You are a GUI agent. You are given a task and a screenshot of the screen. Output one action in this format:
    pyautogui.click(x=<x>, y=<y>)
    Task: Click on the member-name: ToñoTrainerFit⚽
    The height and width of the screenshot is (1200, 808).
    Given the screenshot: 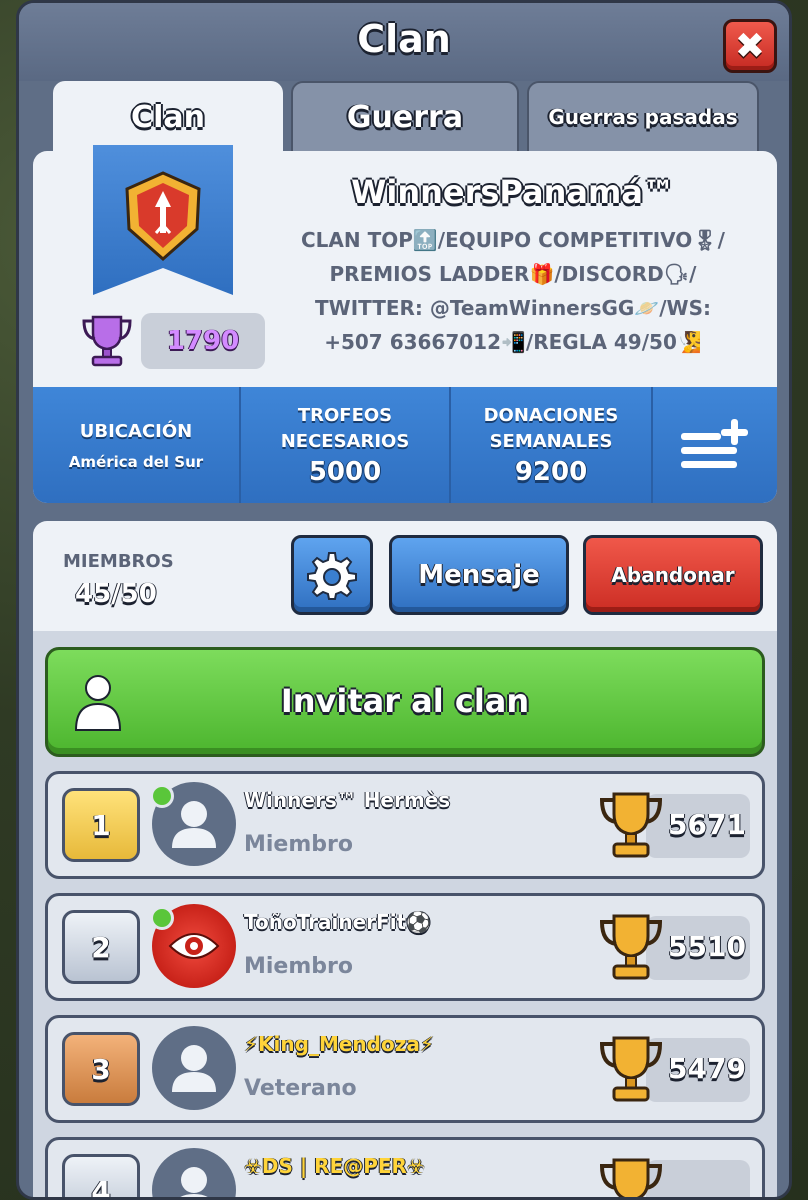 What is the action you would take?
    pyautogui.click(x=338, y=922)
    